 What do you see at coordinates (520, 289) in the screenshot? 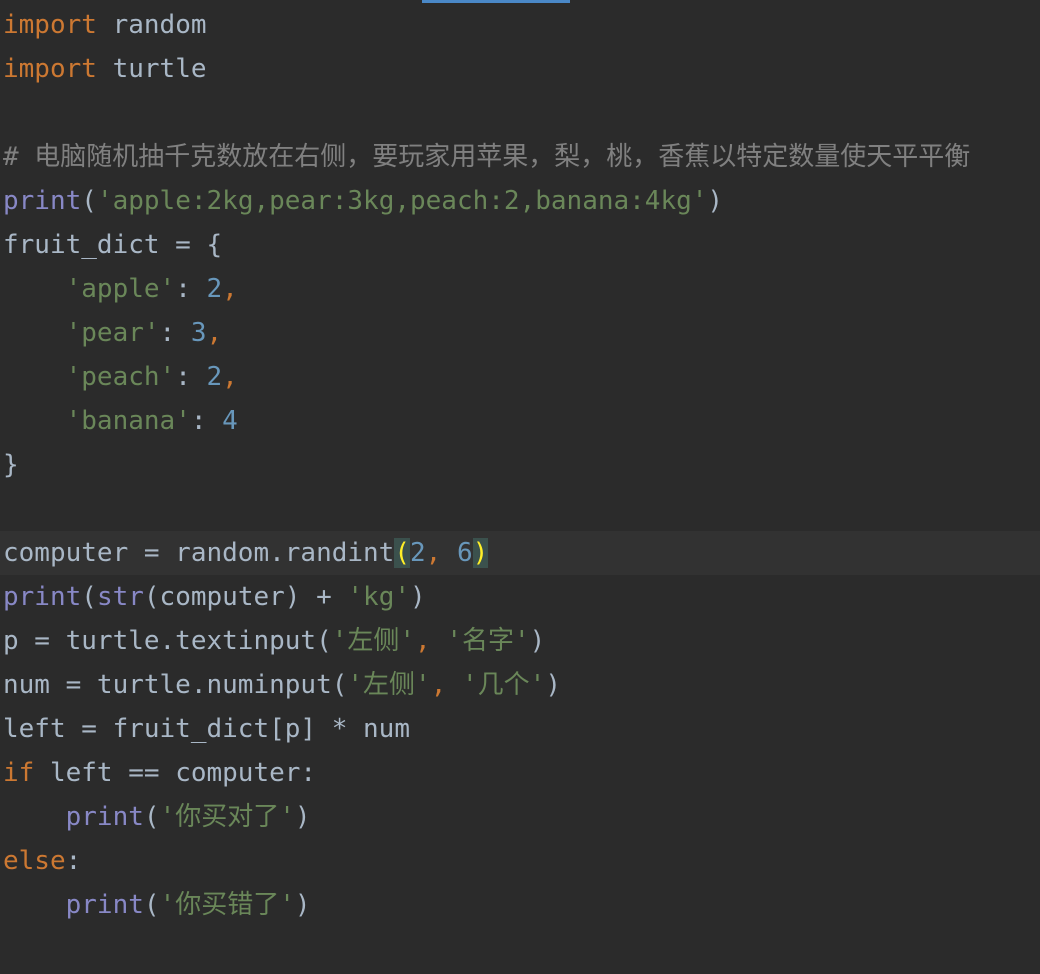
I see `code-line: 'apple': 2,` at bounding box center [520, 289].